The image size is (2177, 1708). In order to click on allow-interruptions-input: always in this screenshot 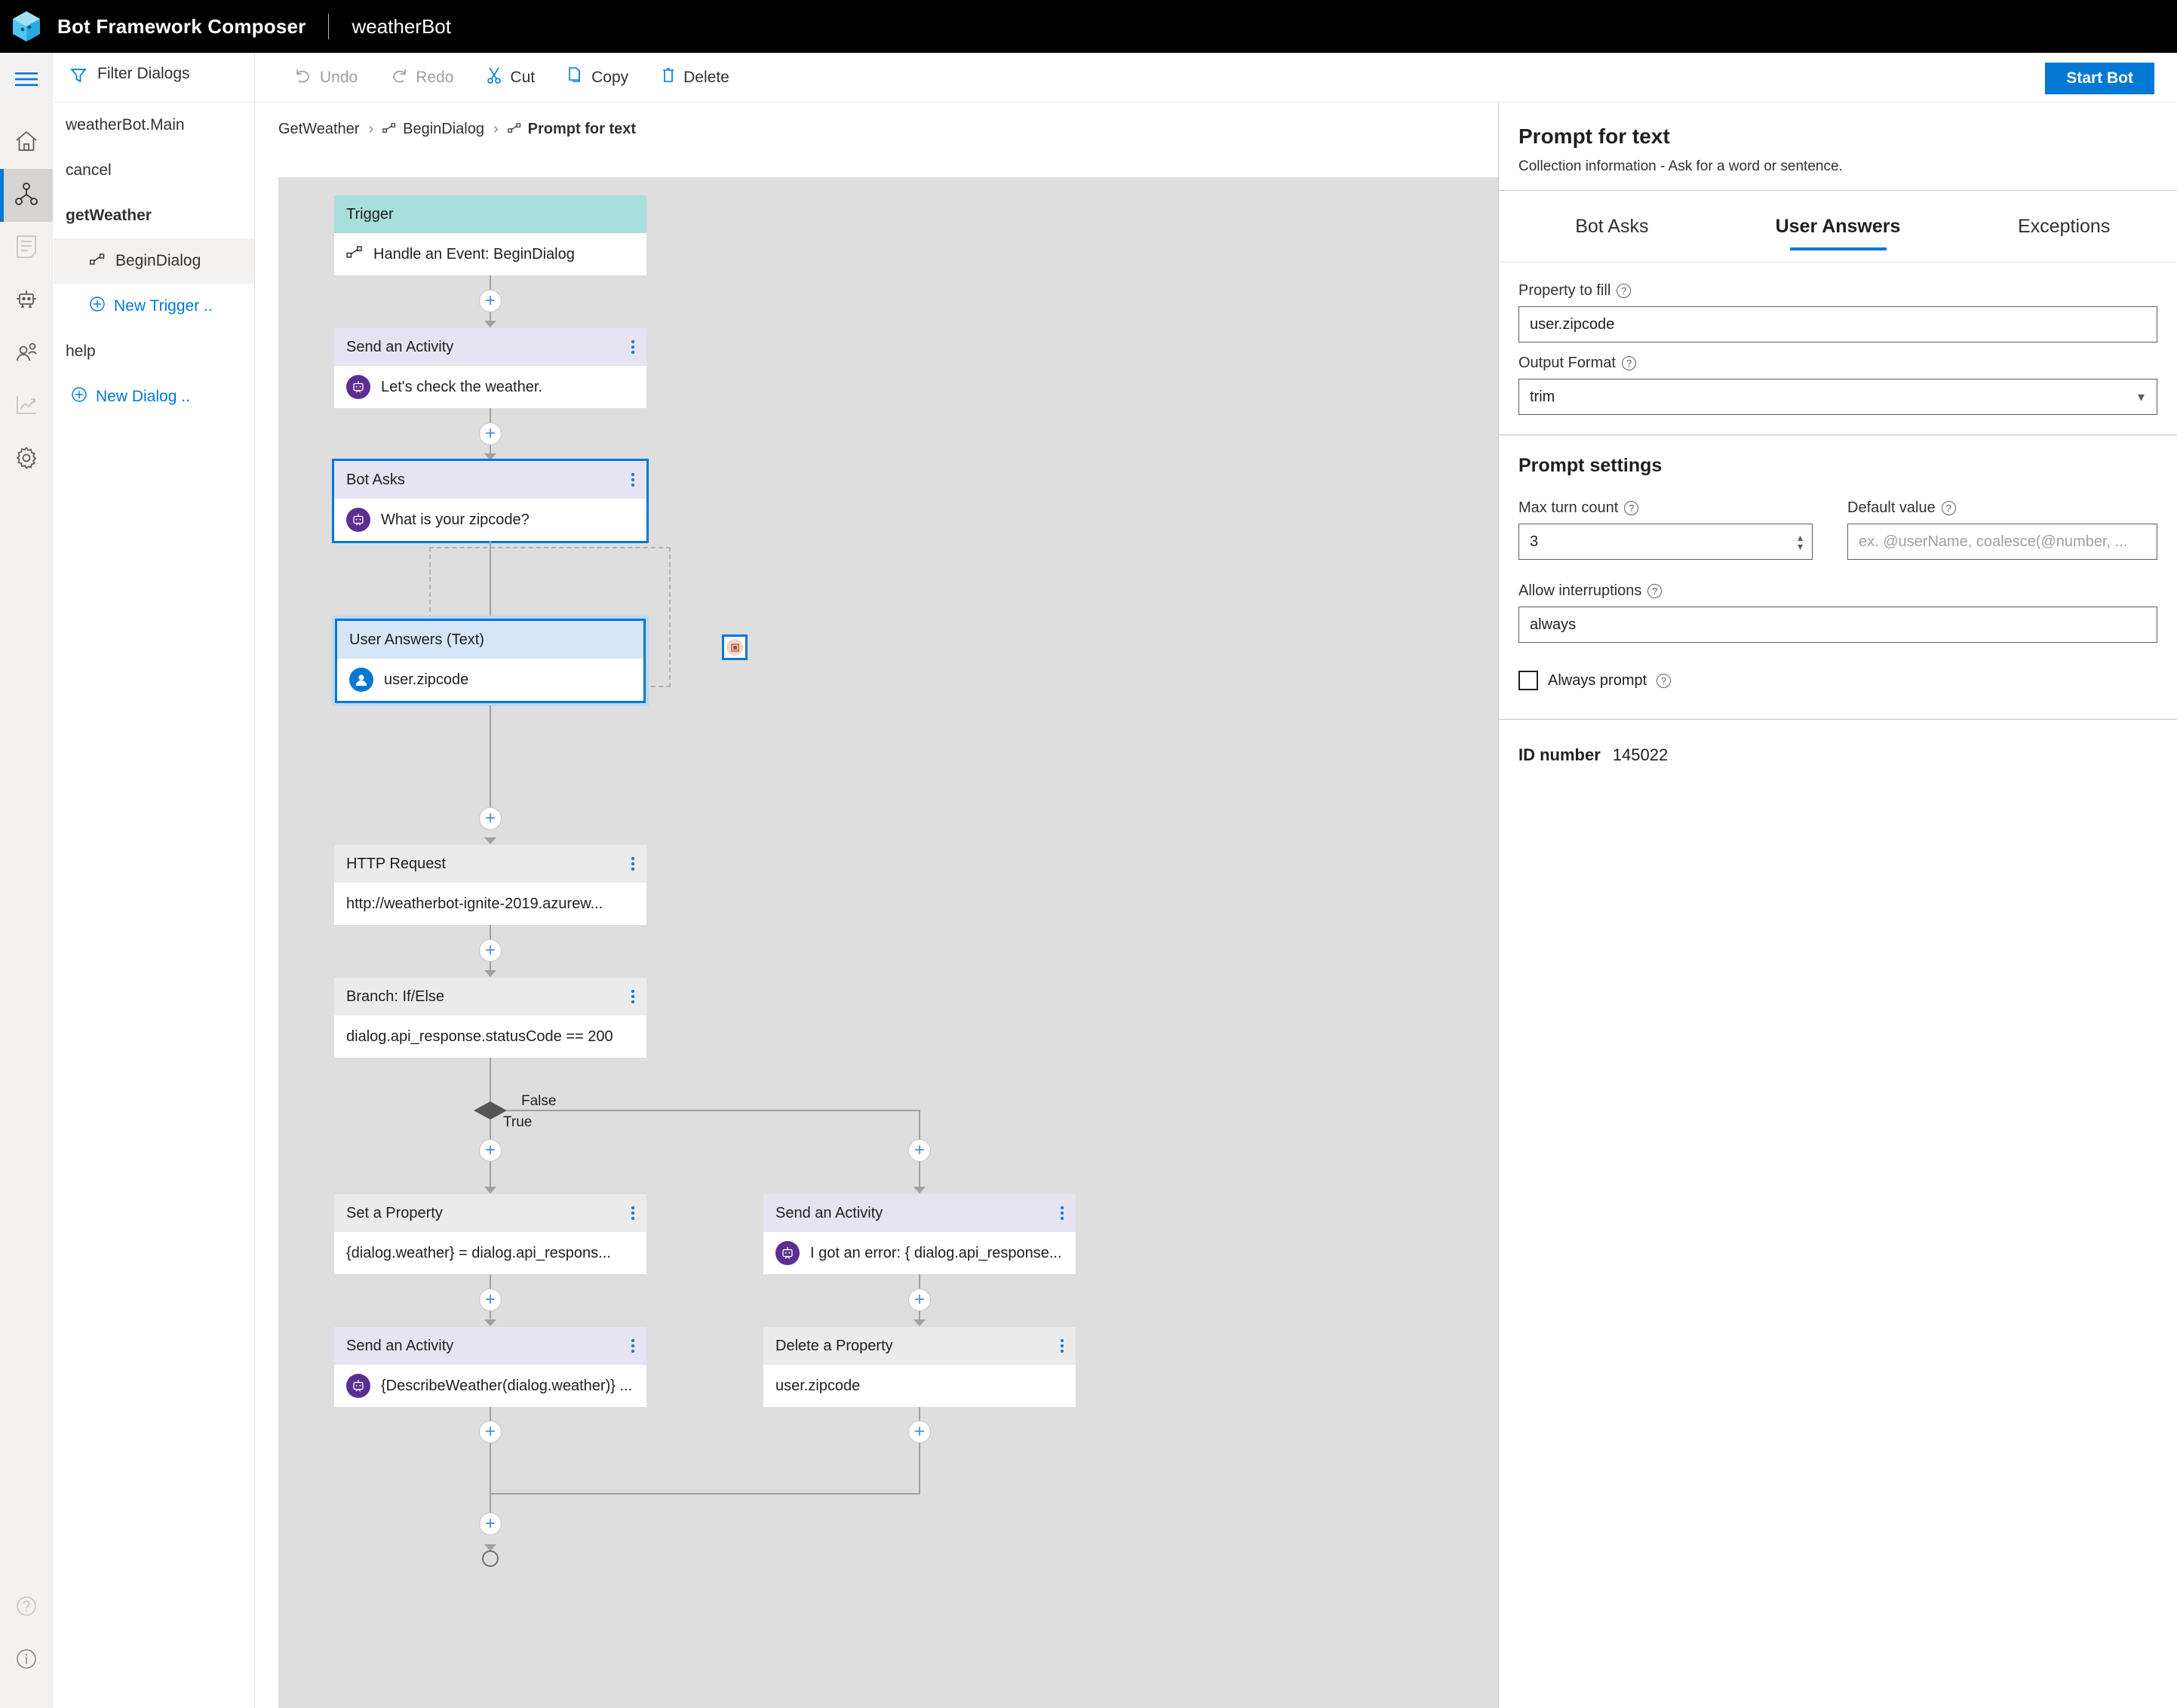, I will do `click(1838, 625)`.